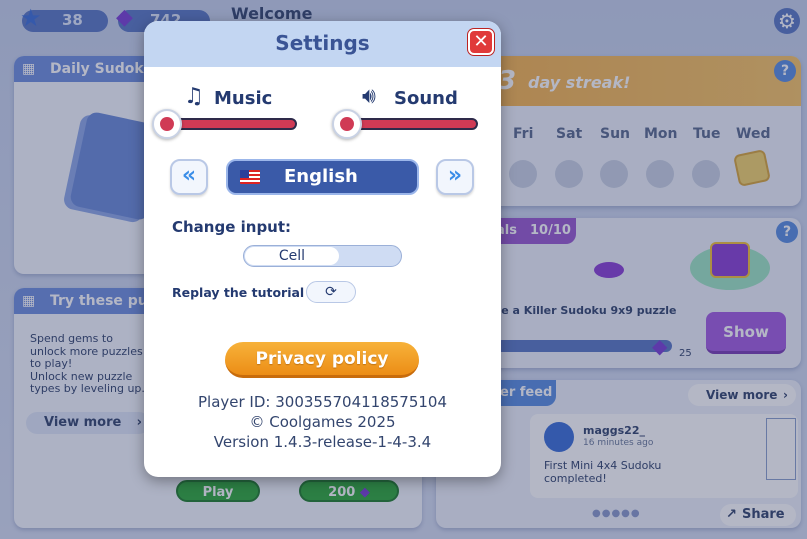 This screenshot has height=539, width=807. Describe the element at coordinates (229, 124) in the screenshot. I see `music-slider-track` at that location.